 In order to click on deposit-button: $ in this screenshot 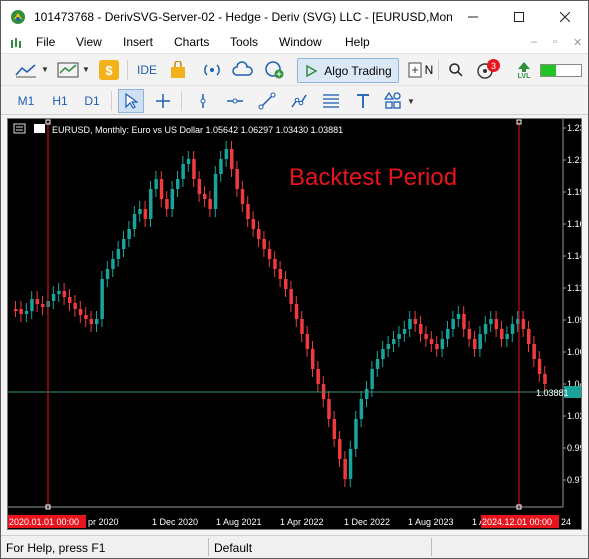, I will do `click(109, 70)`.